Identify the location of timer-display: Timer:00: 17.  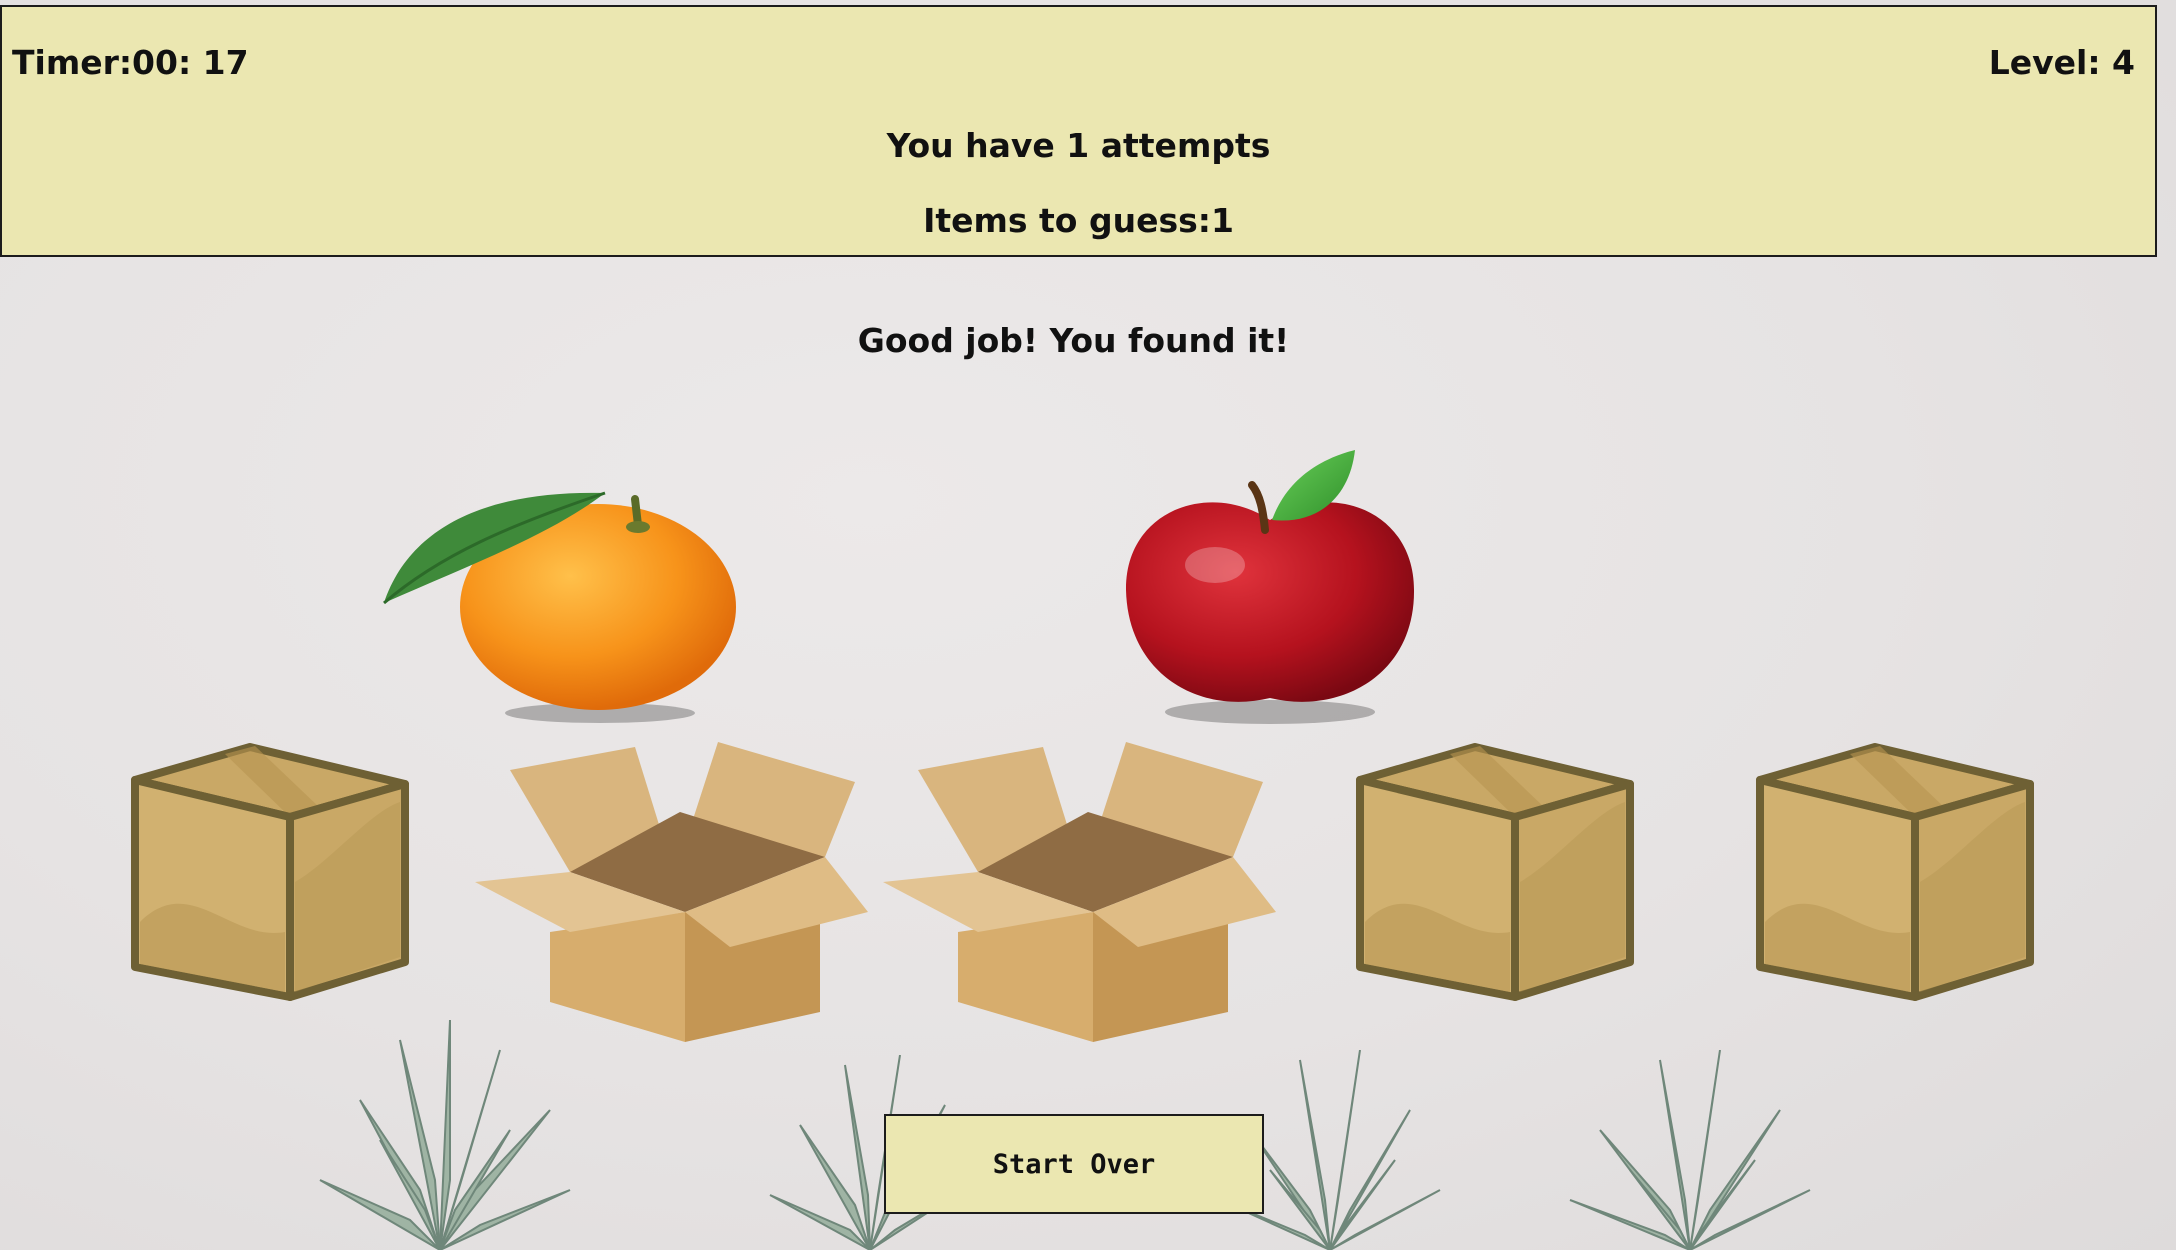
(130, 62).